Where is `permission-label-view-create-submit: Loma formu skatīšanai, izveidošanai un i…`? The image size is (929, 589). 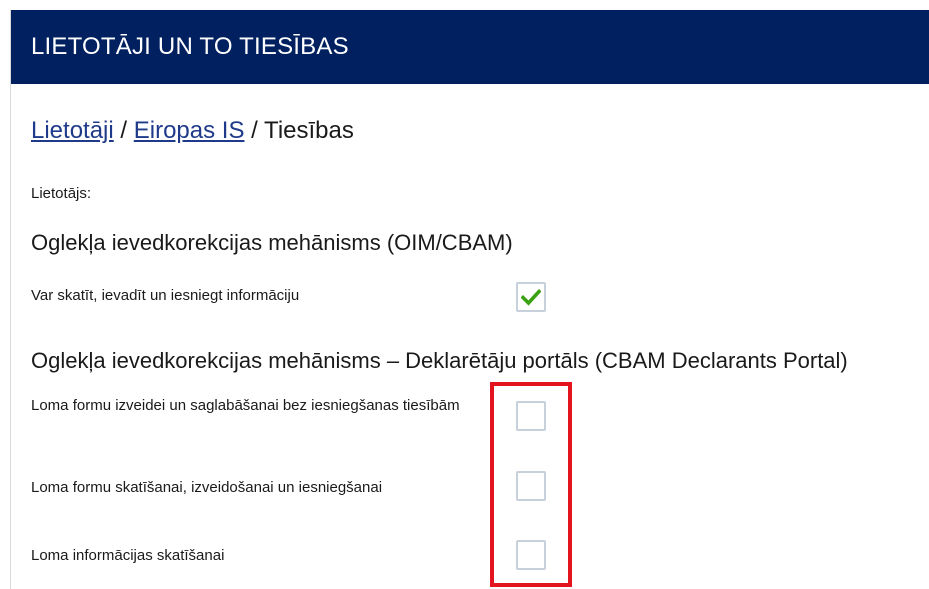
permission-label-view-create-submit: Loma formu skatīšanai, izveidošanai un i… is located at coordinates (207, 487).